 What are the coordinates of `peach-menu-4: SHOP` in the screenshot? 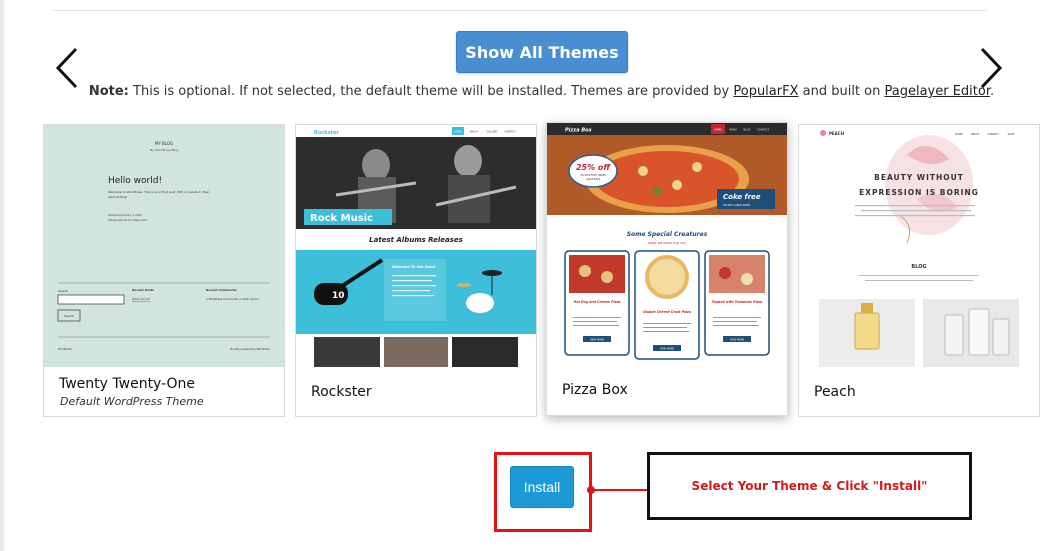 It's located at (1011, 134).